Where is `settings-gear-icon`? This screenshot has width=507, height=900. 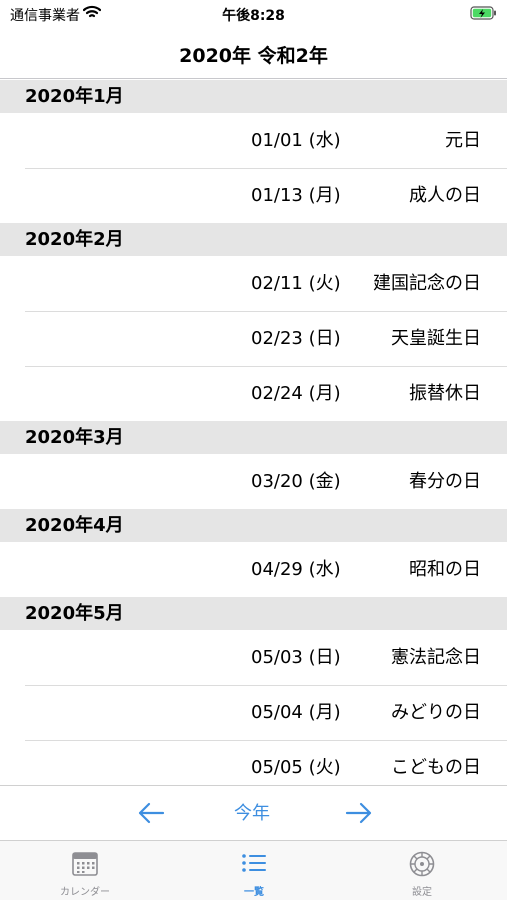
settings-gear-icon is located at coordinates (422, 864).